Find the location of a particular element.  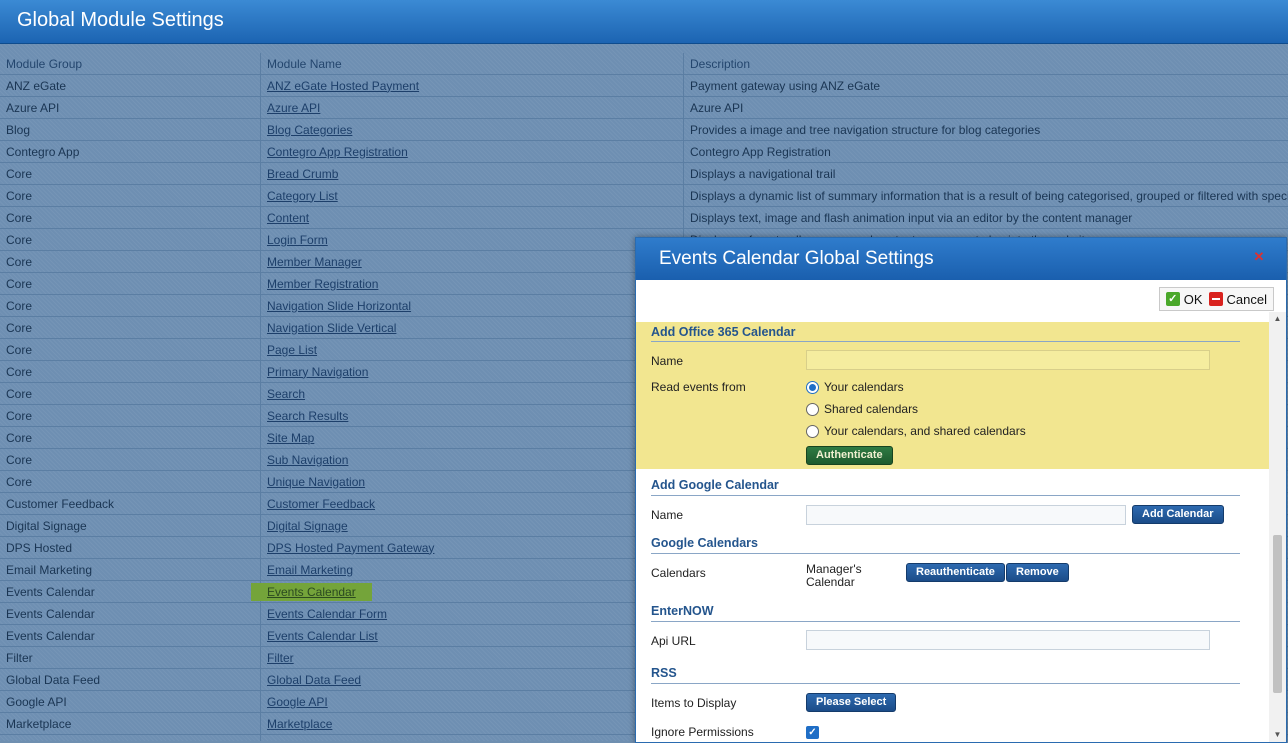

module-name-link: Login Form is located at coordinates (297, 240).